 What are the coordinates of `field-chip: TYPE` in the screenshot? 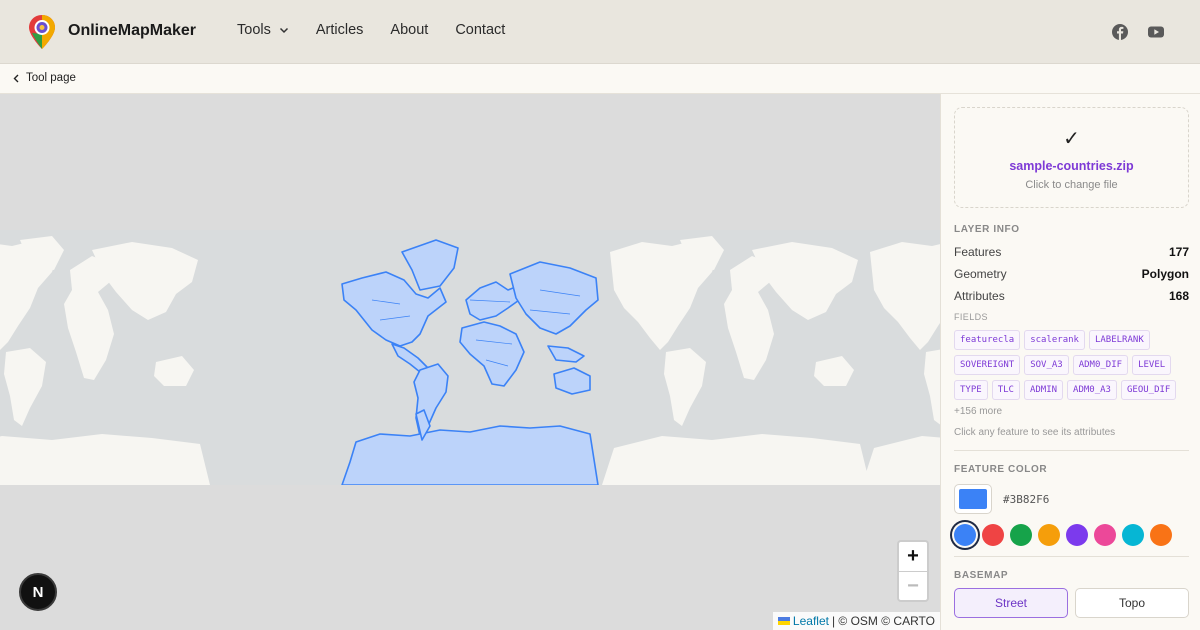 It's located at (971, 390).